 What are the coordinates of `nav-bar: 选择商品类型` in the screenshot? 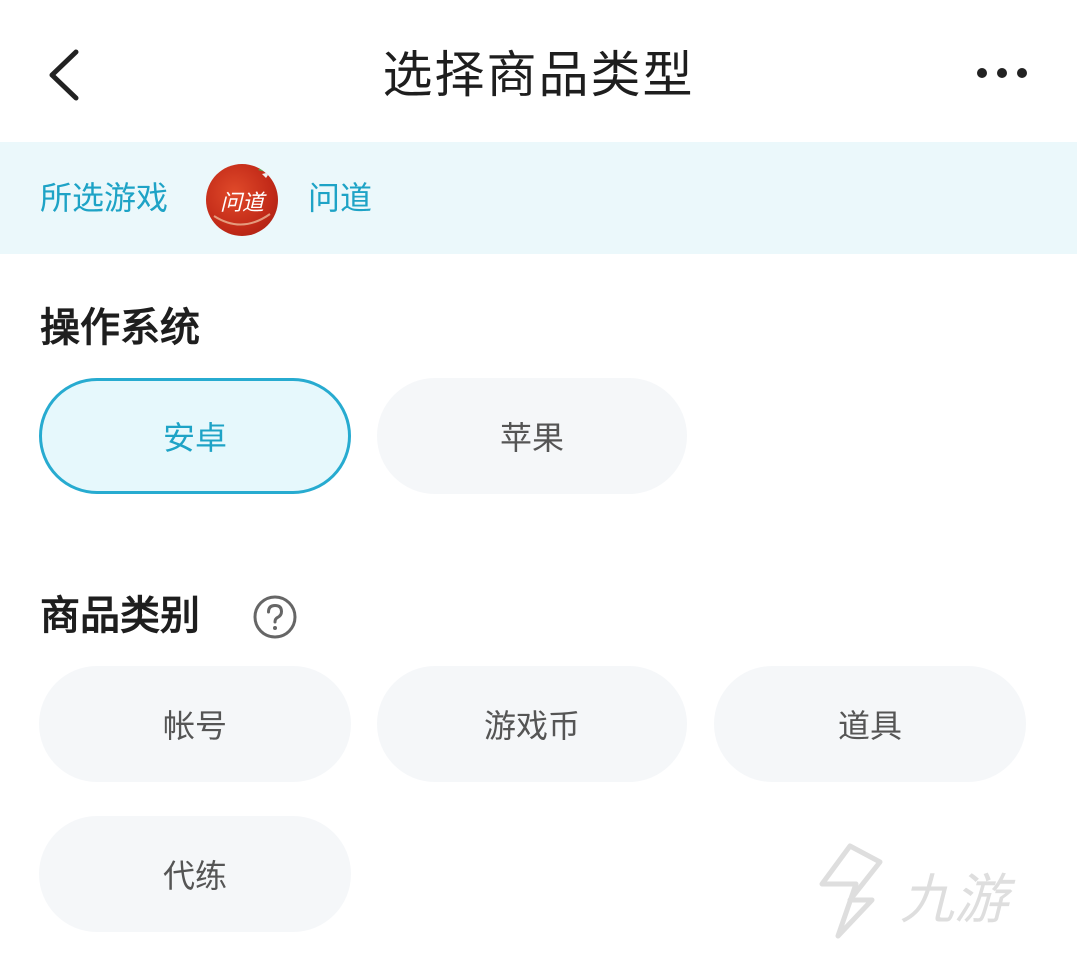 It's located at (538, 71).